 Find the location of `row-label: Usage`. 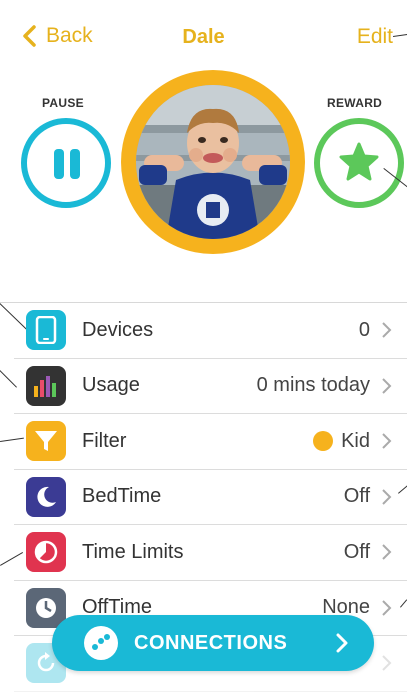

row-label: Usage is located at coordinates (111, 385).